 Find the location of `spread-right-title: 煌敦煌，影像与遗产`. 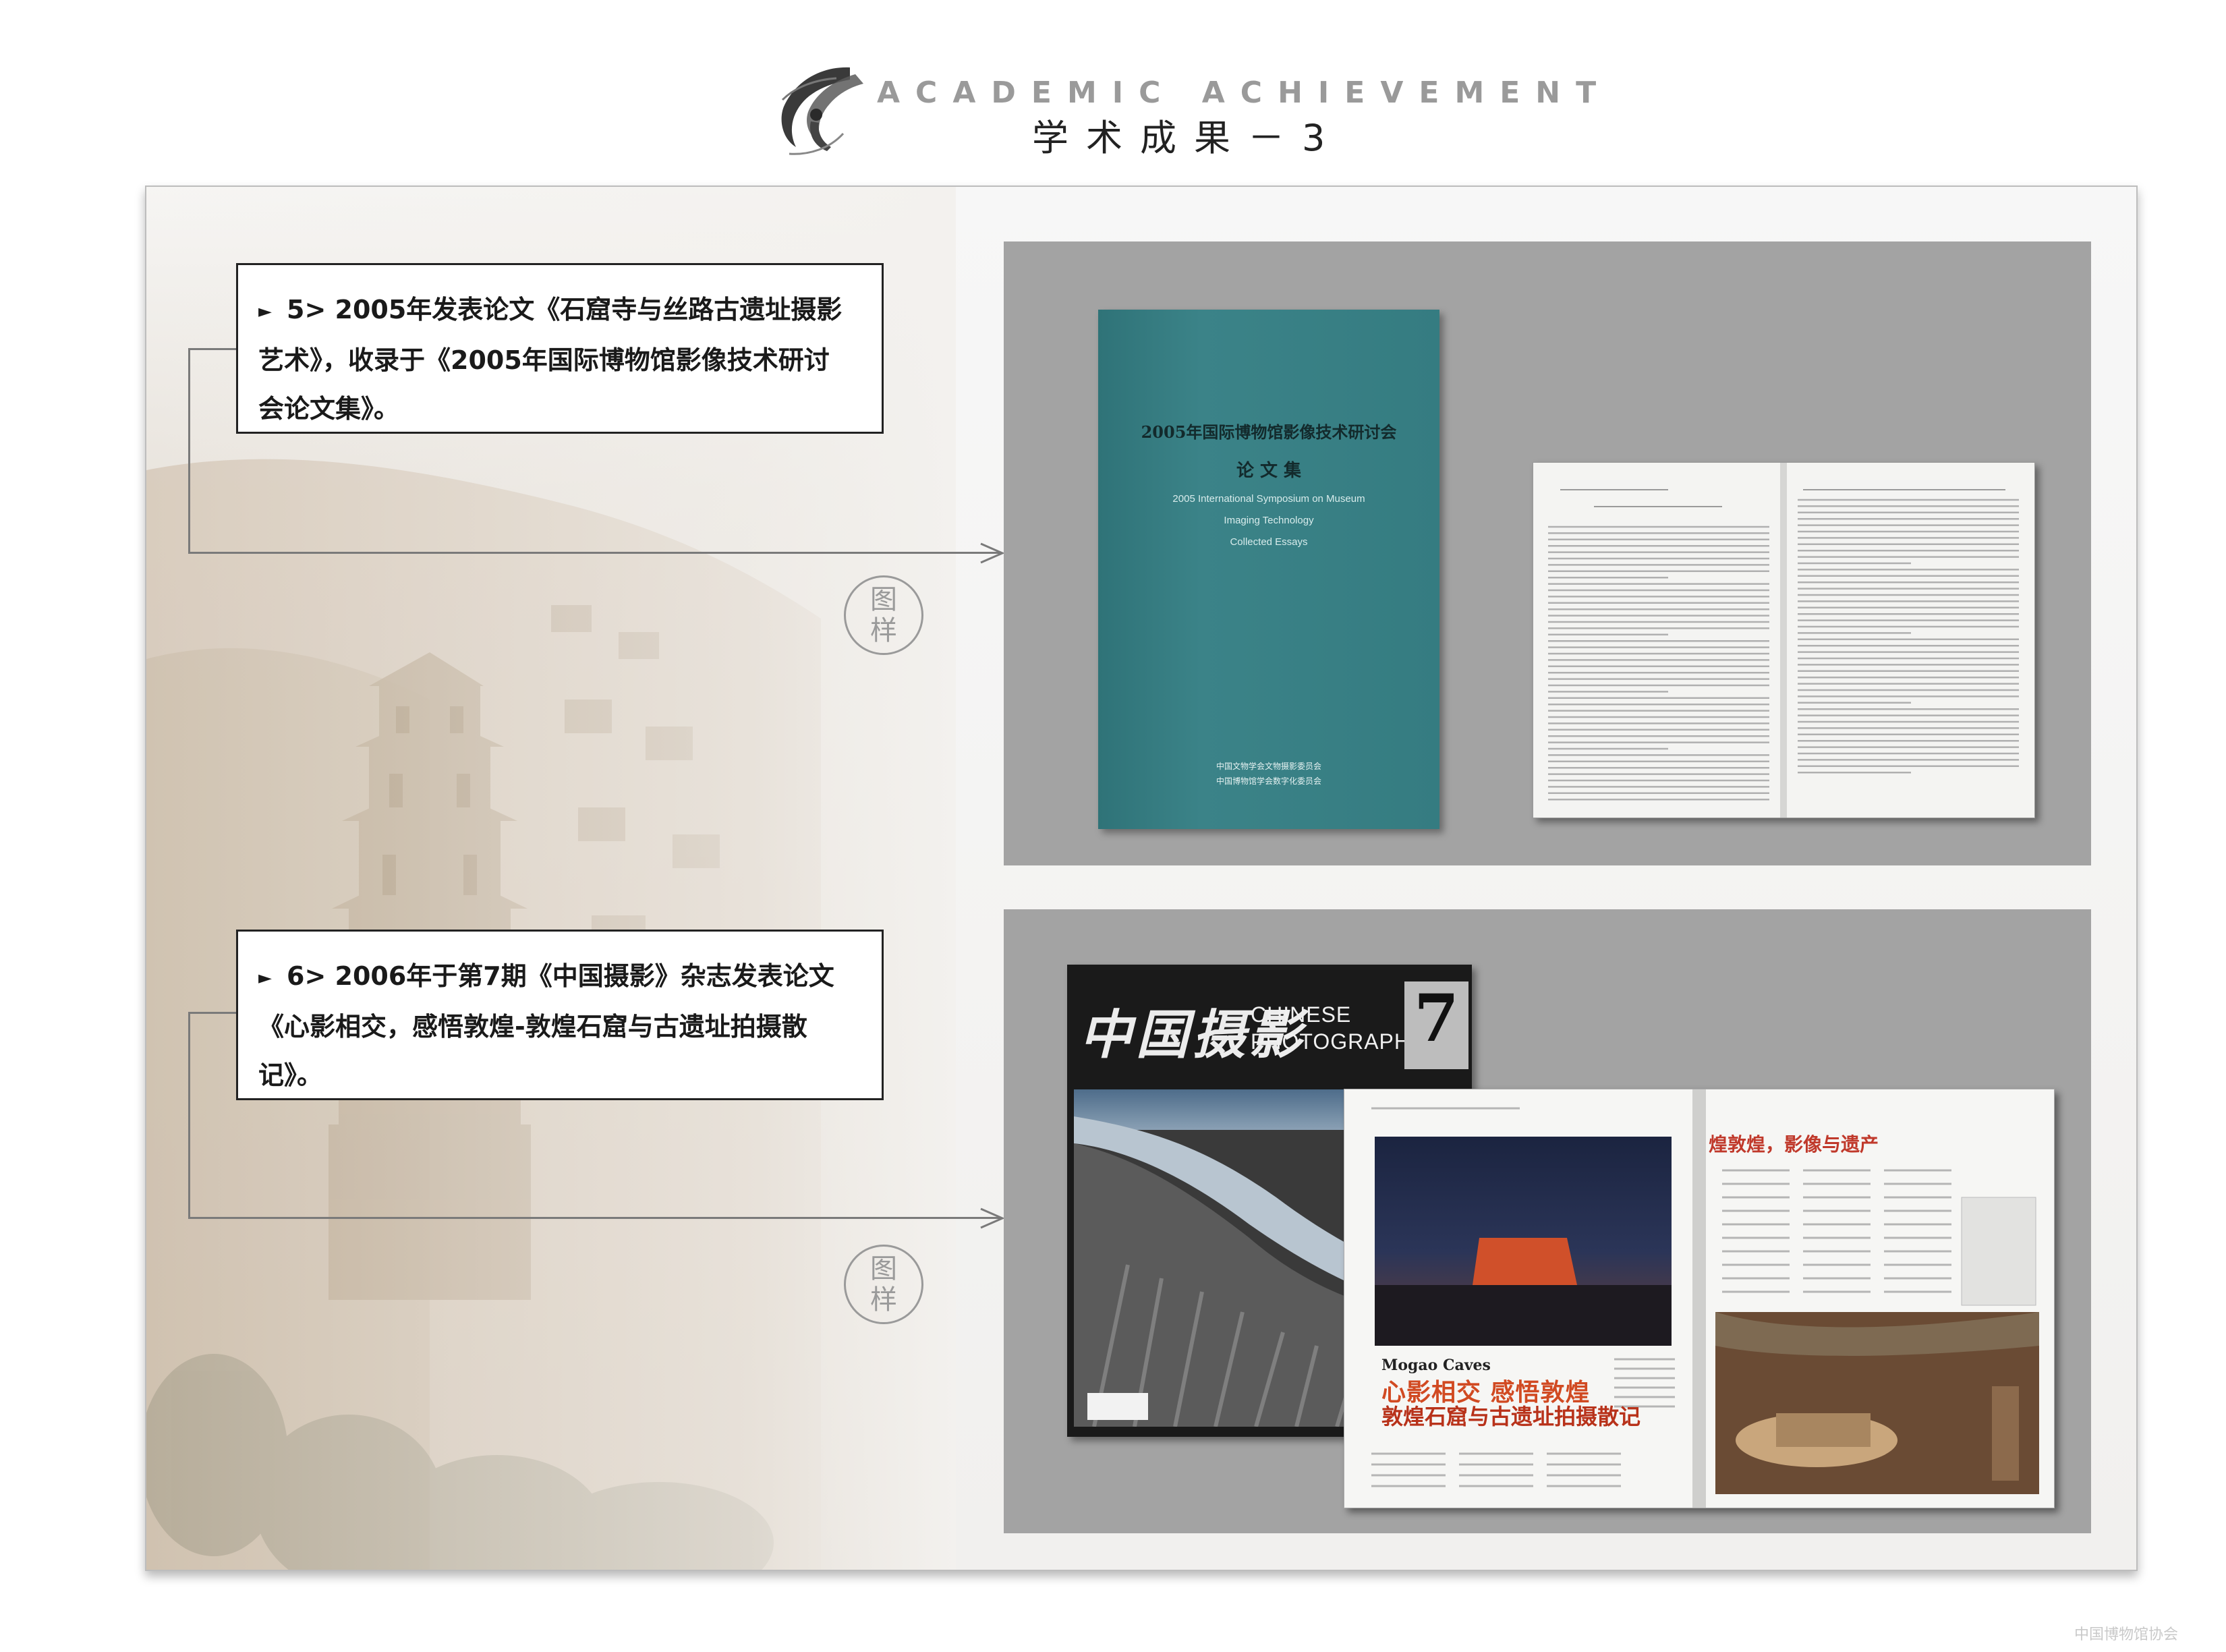

spread-right-title: 煌敦煌，影像与遗产 is located at coordinates (1794, 1144).